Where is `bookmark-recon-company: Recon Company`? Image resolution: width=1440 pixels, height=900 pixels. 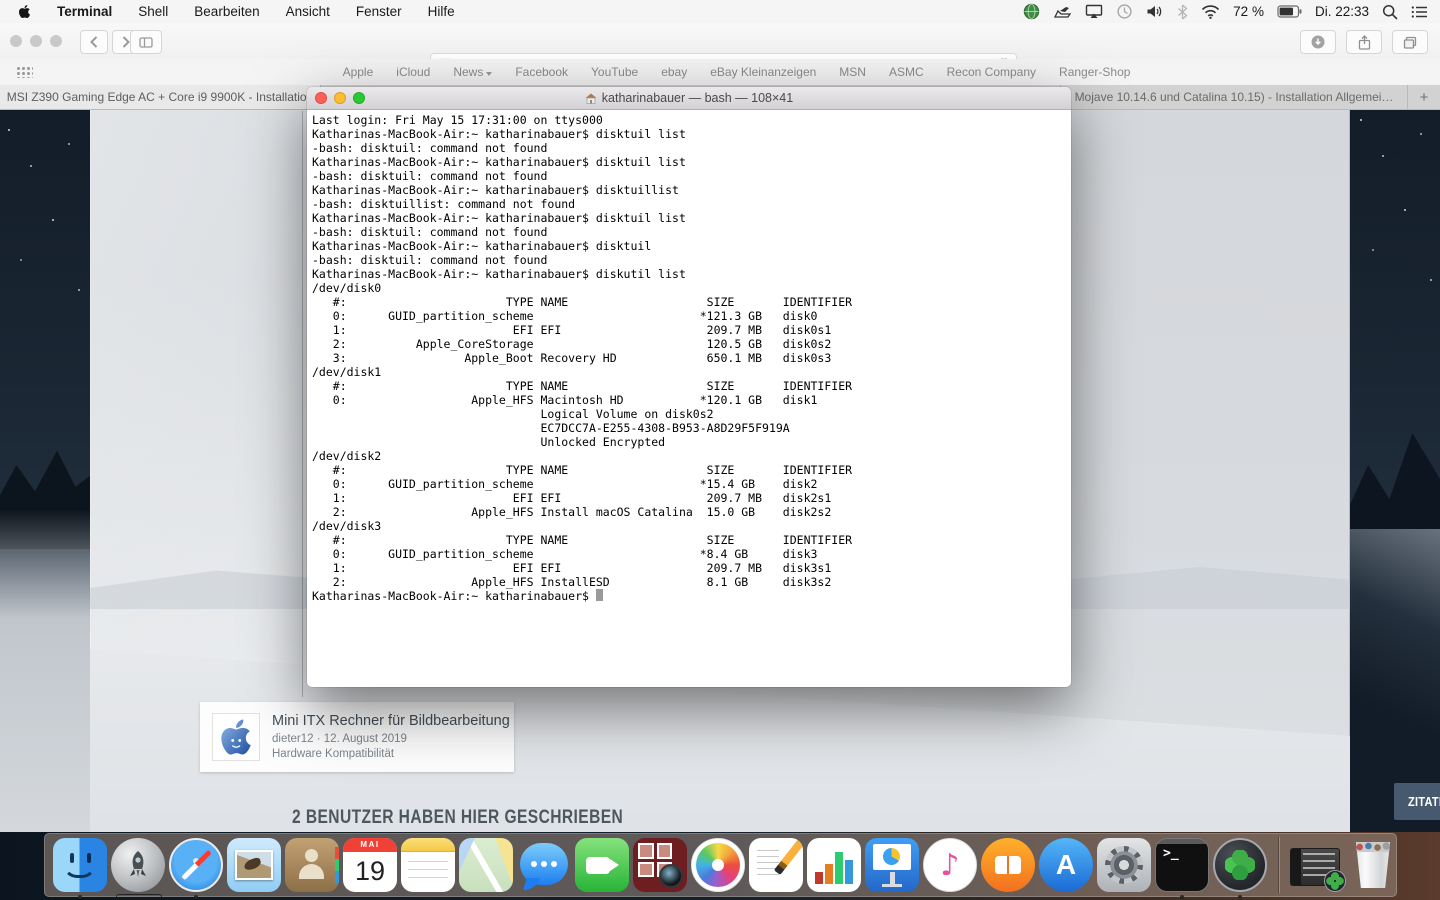 bookmark-recon-company: Recon Company is located at coordinates (991, 72).